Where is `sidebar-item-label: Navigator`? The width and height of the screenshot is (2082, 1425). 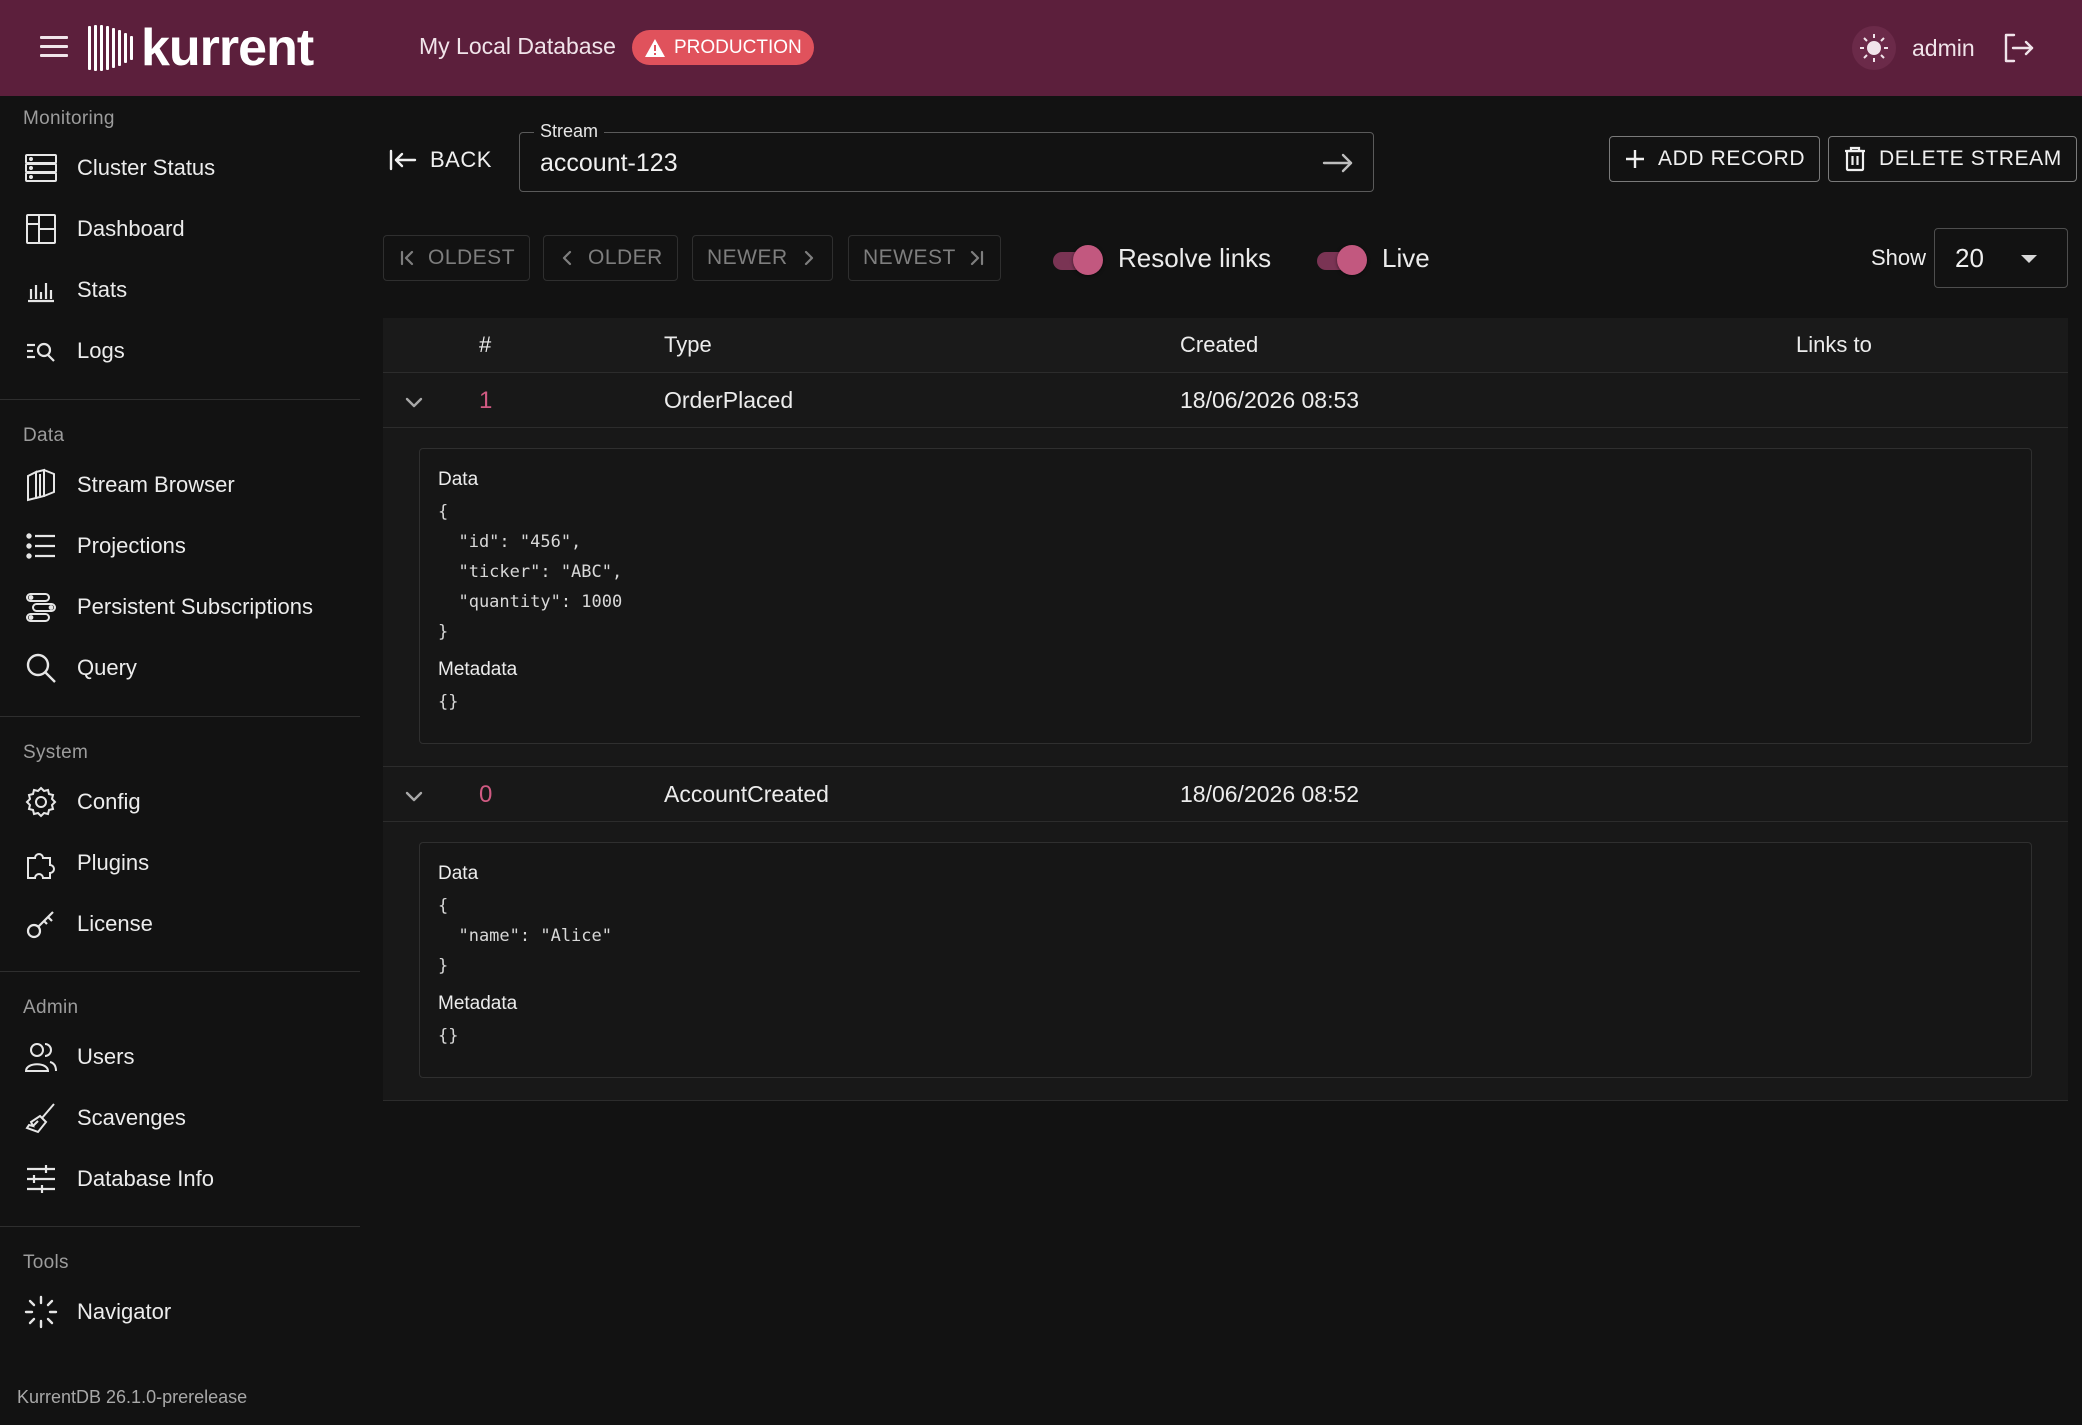
sidebar-item-label: Navigator is located at coordinates (124, 1311).